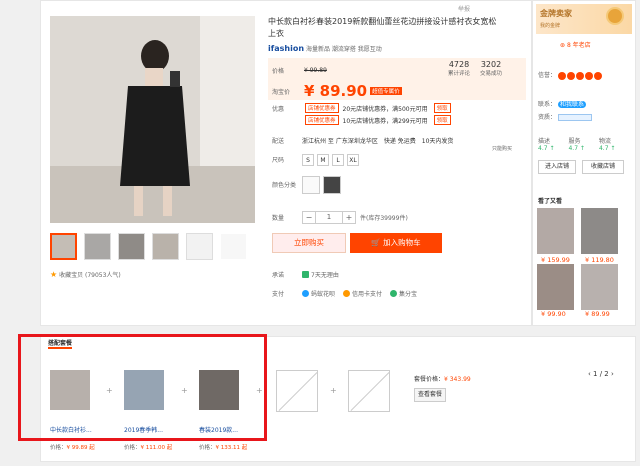 This screenshot has height=466, width=640. I want to click on rec-price: ¥ 119.80, so click(599, 260).